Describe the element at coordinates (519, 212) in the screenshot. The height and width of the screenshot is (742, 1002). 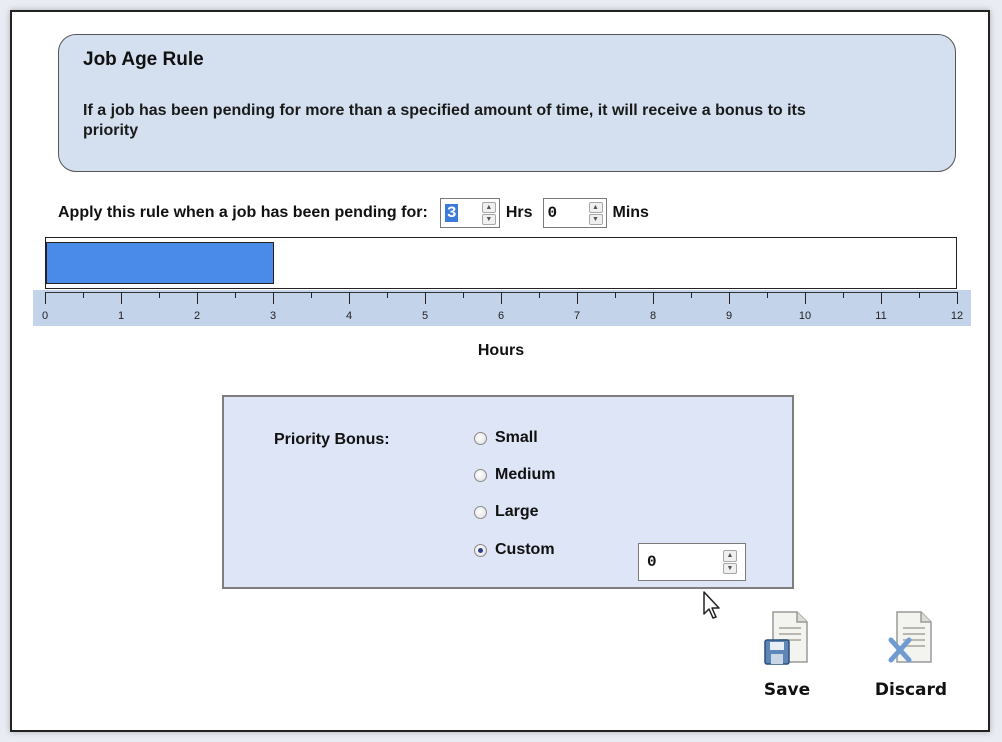
I see `hours-unit-label: Hrs` at that location.